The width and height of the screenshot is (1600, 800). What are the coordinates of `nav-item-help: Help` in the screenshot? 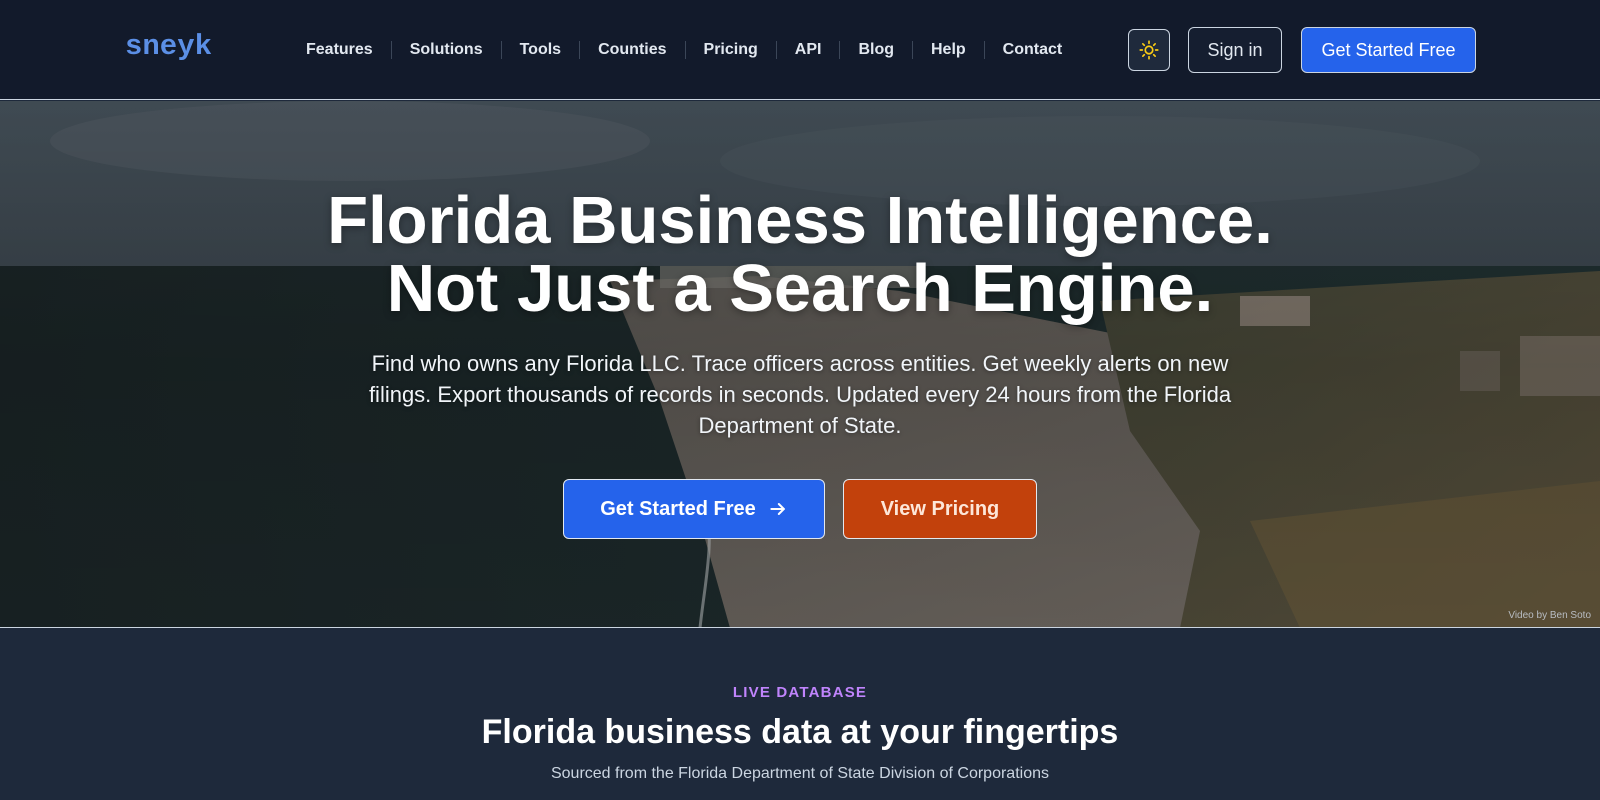 It's located at (948, 50).